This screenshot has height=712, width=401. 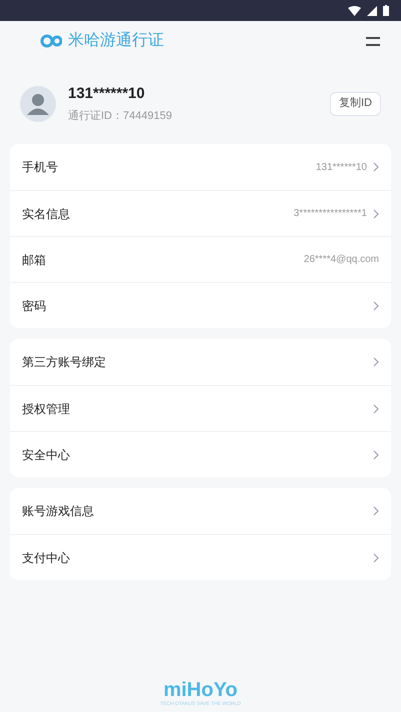 I want to click on app-title: 米哈游通行证, so click(x=116, y=40).